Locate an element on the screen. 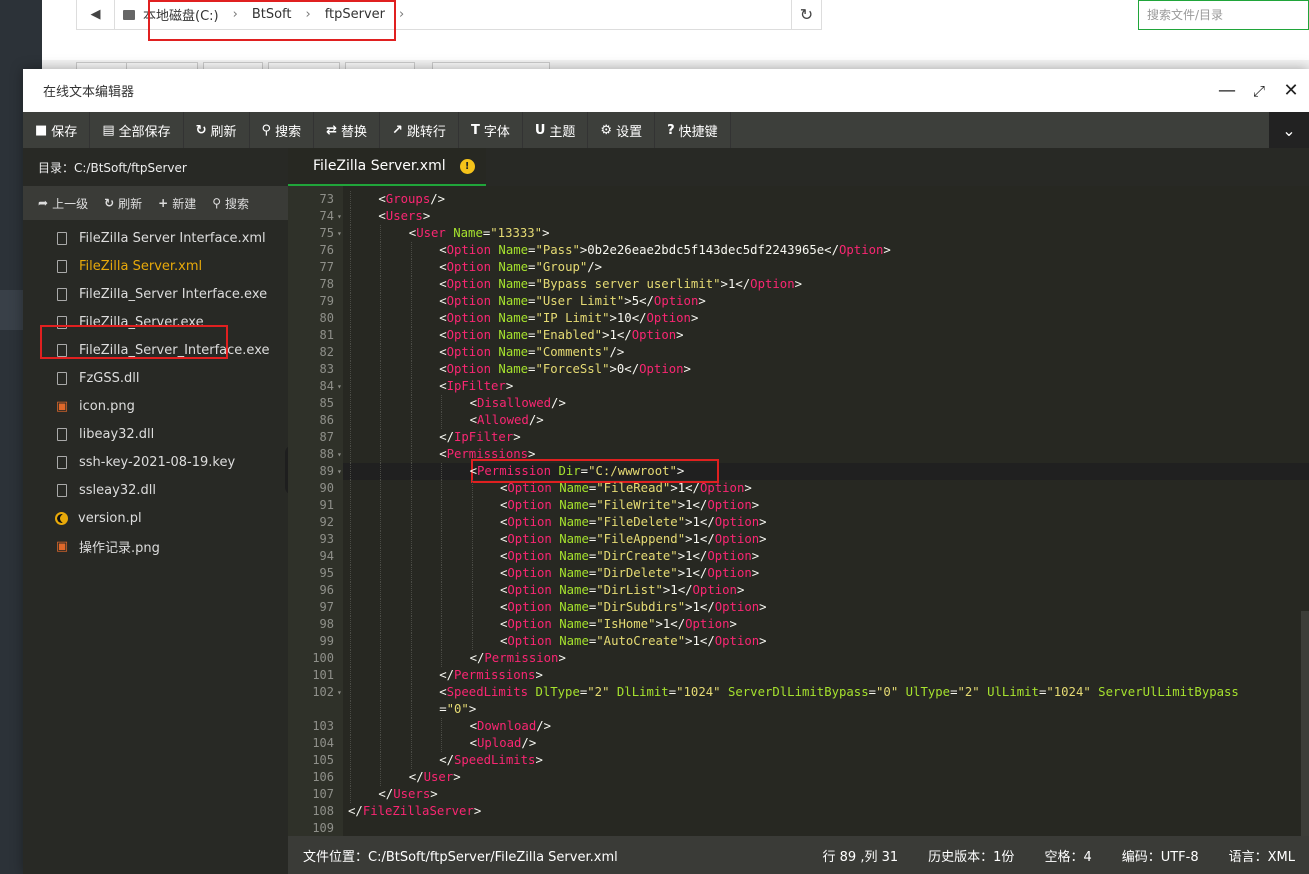 The width and height of the screenshot is (1309, 874). toolbar-gear-button: ⚙ 设置 is located at coordinates (622, 130).